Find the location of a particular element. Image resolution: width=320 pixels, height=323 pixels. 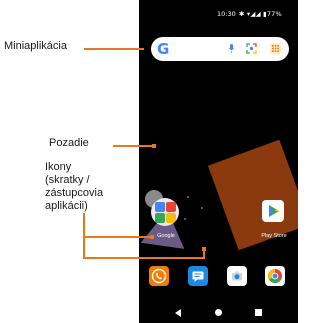

play-store-label: Play Store is located at coordinates (274, 236).